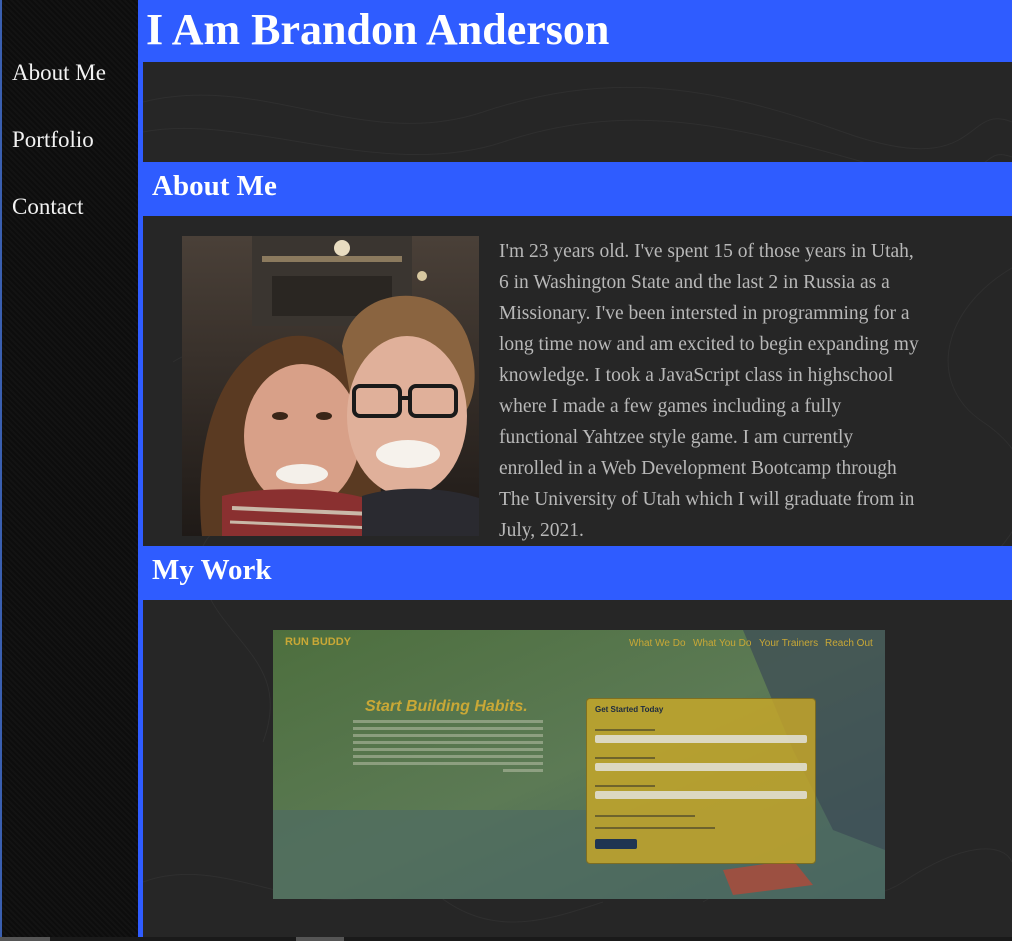 This screenshot has height=941, width=1012. Describe the element at coordinates (25, 939) in the screenshot. I see `scrollbar-thumb` at that location.